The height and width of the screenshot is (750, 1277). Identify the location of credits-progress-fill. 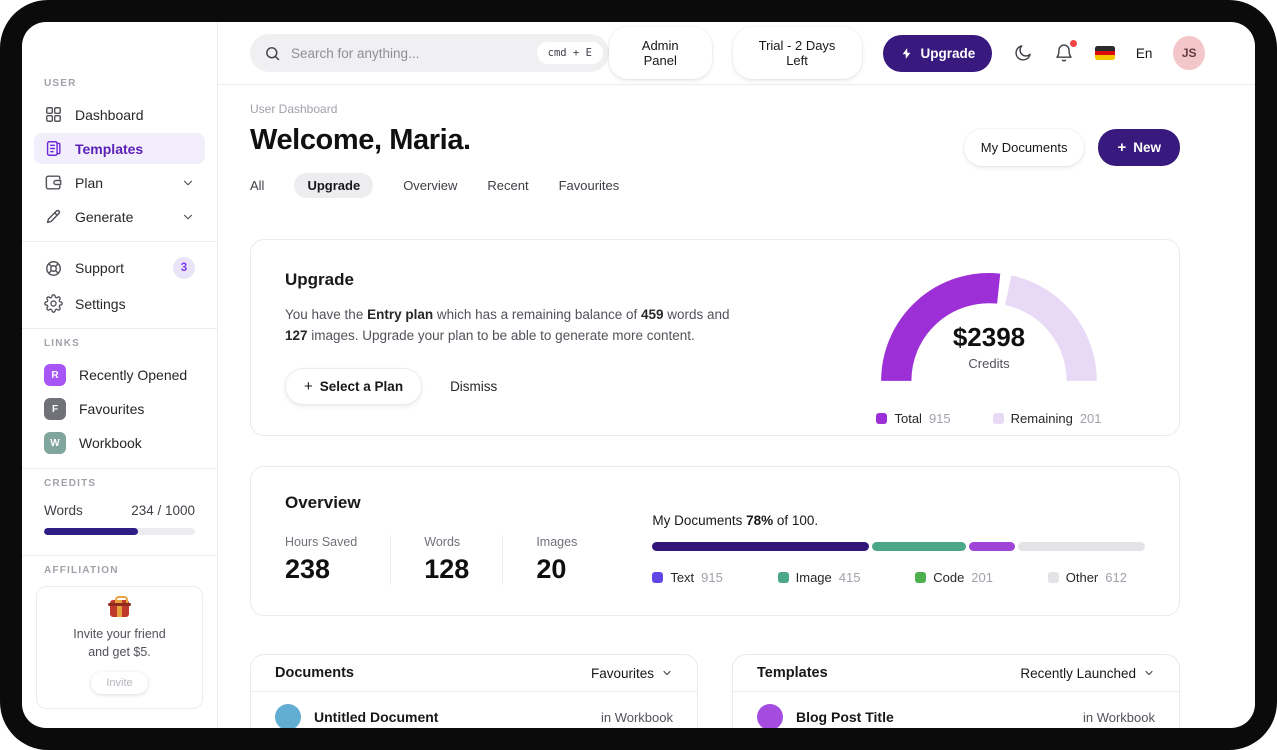
(91, 531).